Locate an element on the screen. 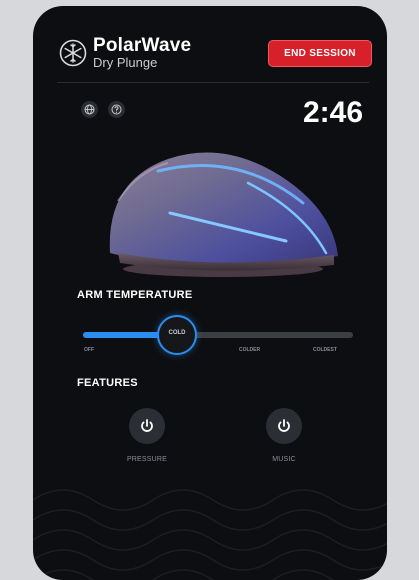  session-timer: 2:46 is located at coordinates (332, 112).